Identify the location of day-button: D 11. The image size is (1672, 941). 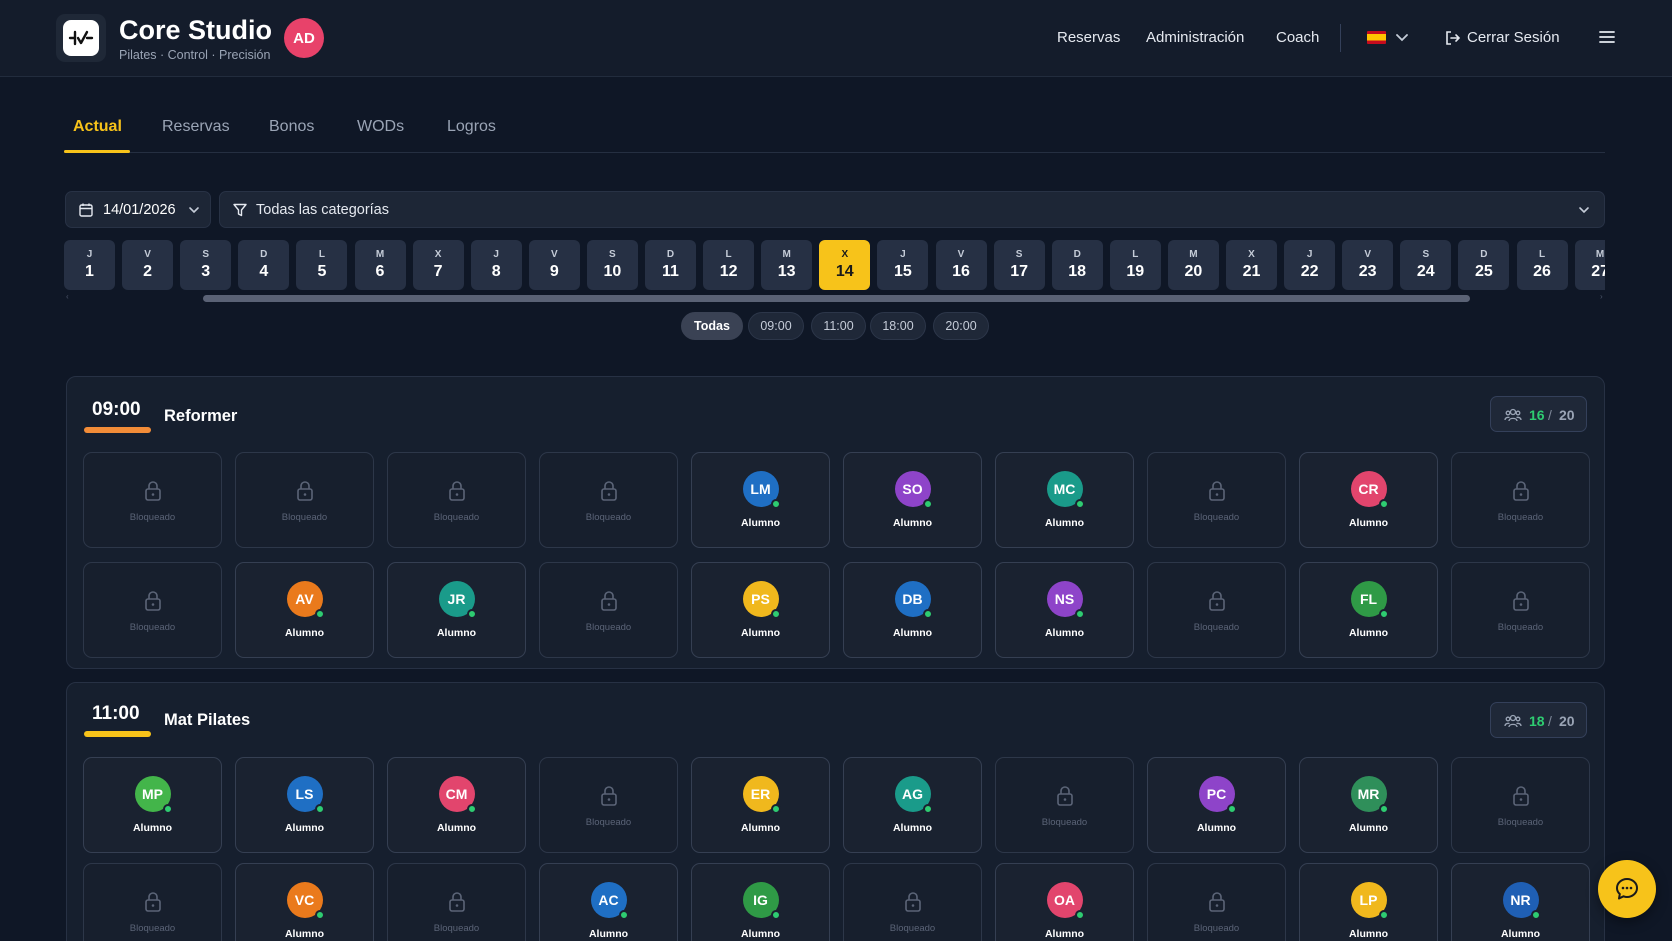
(670, 265).